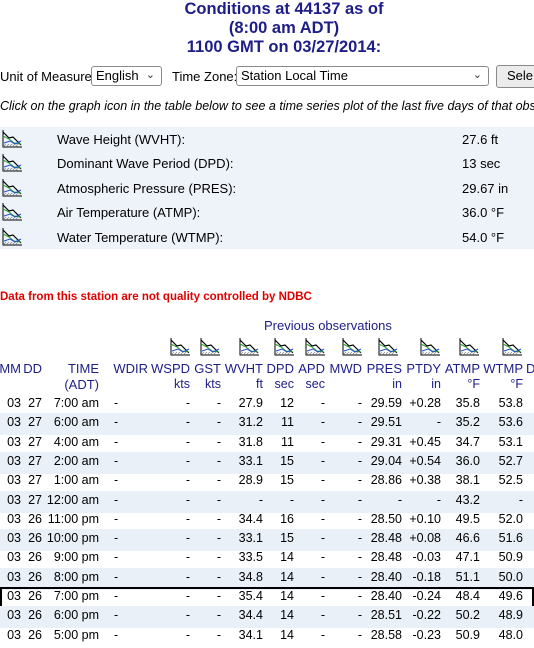 The image size is (534, 648). I want to click on cell-pres: -, so click(399, 499).